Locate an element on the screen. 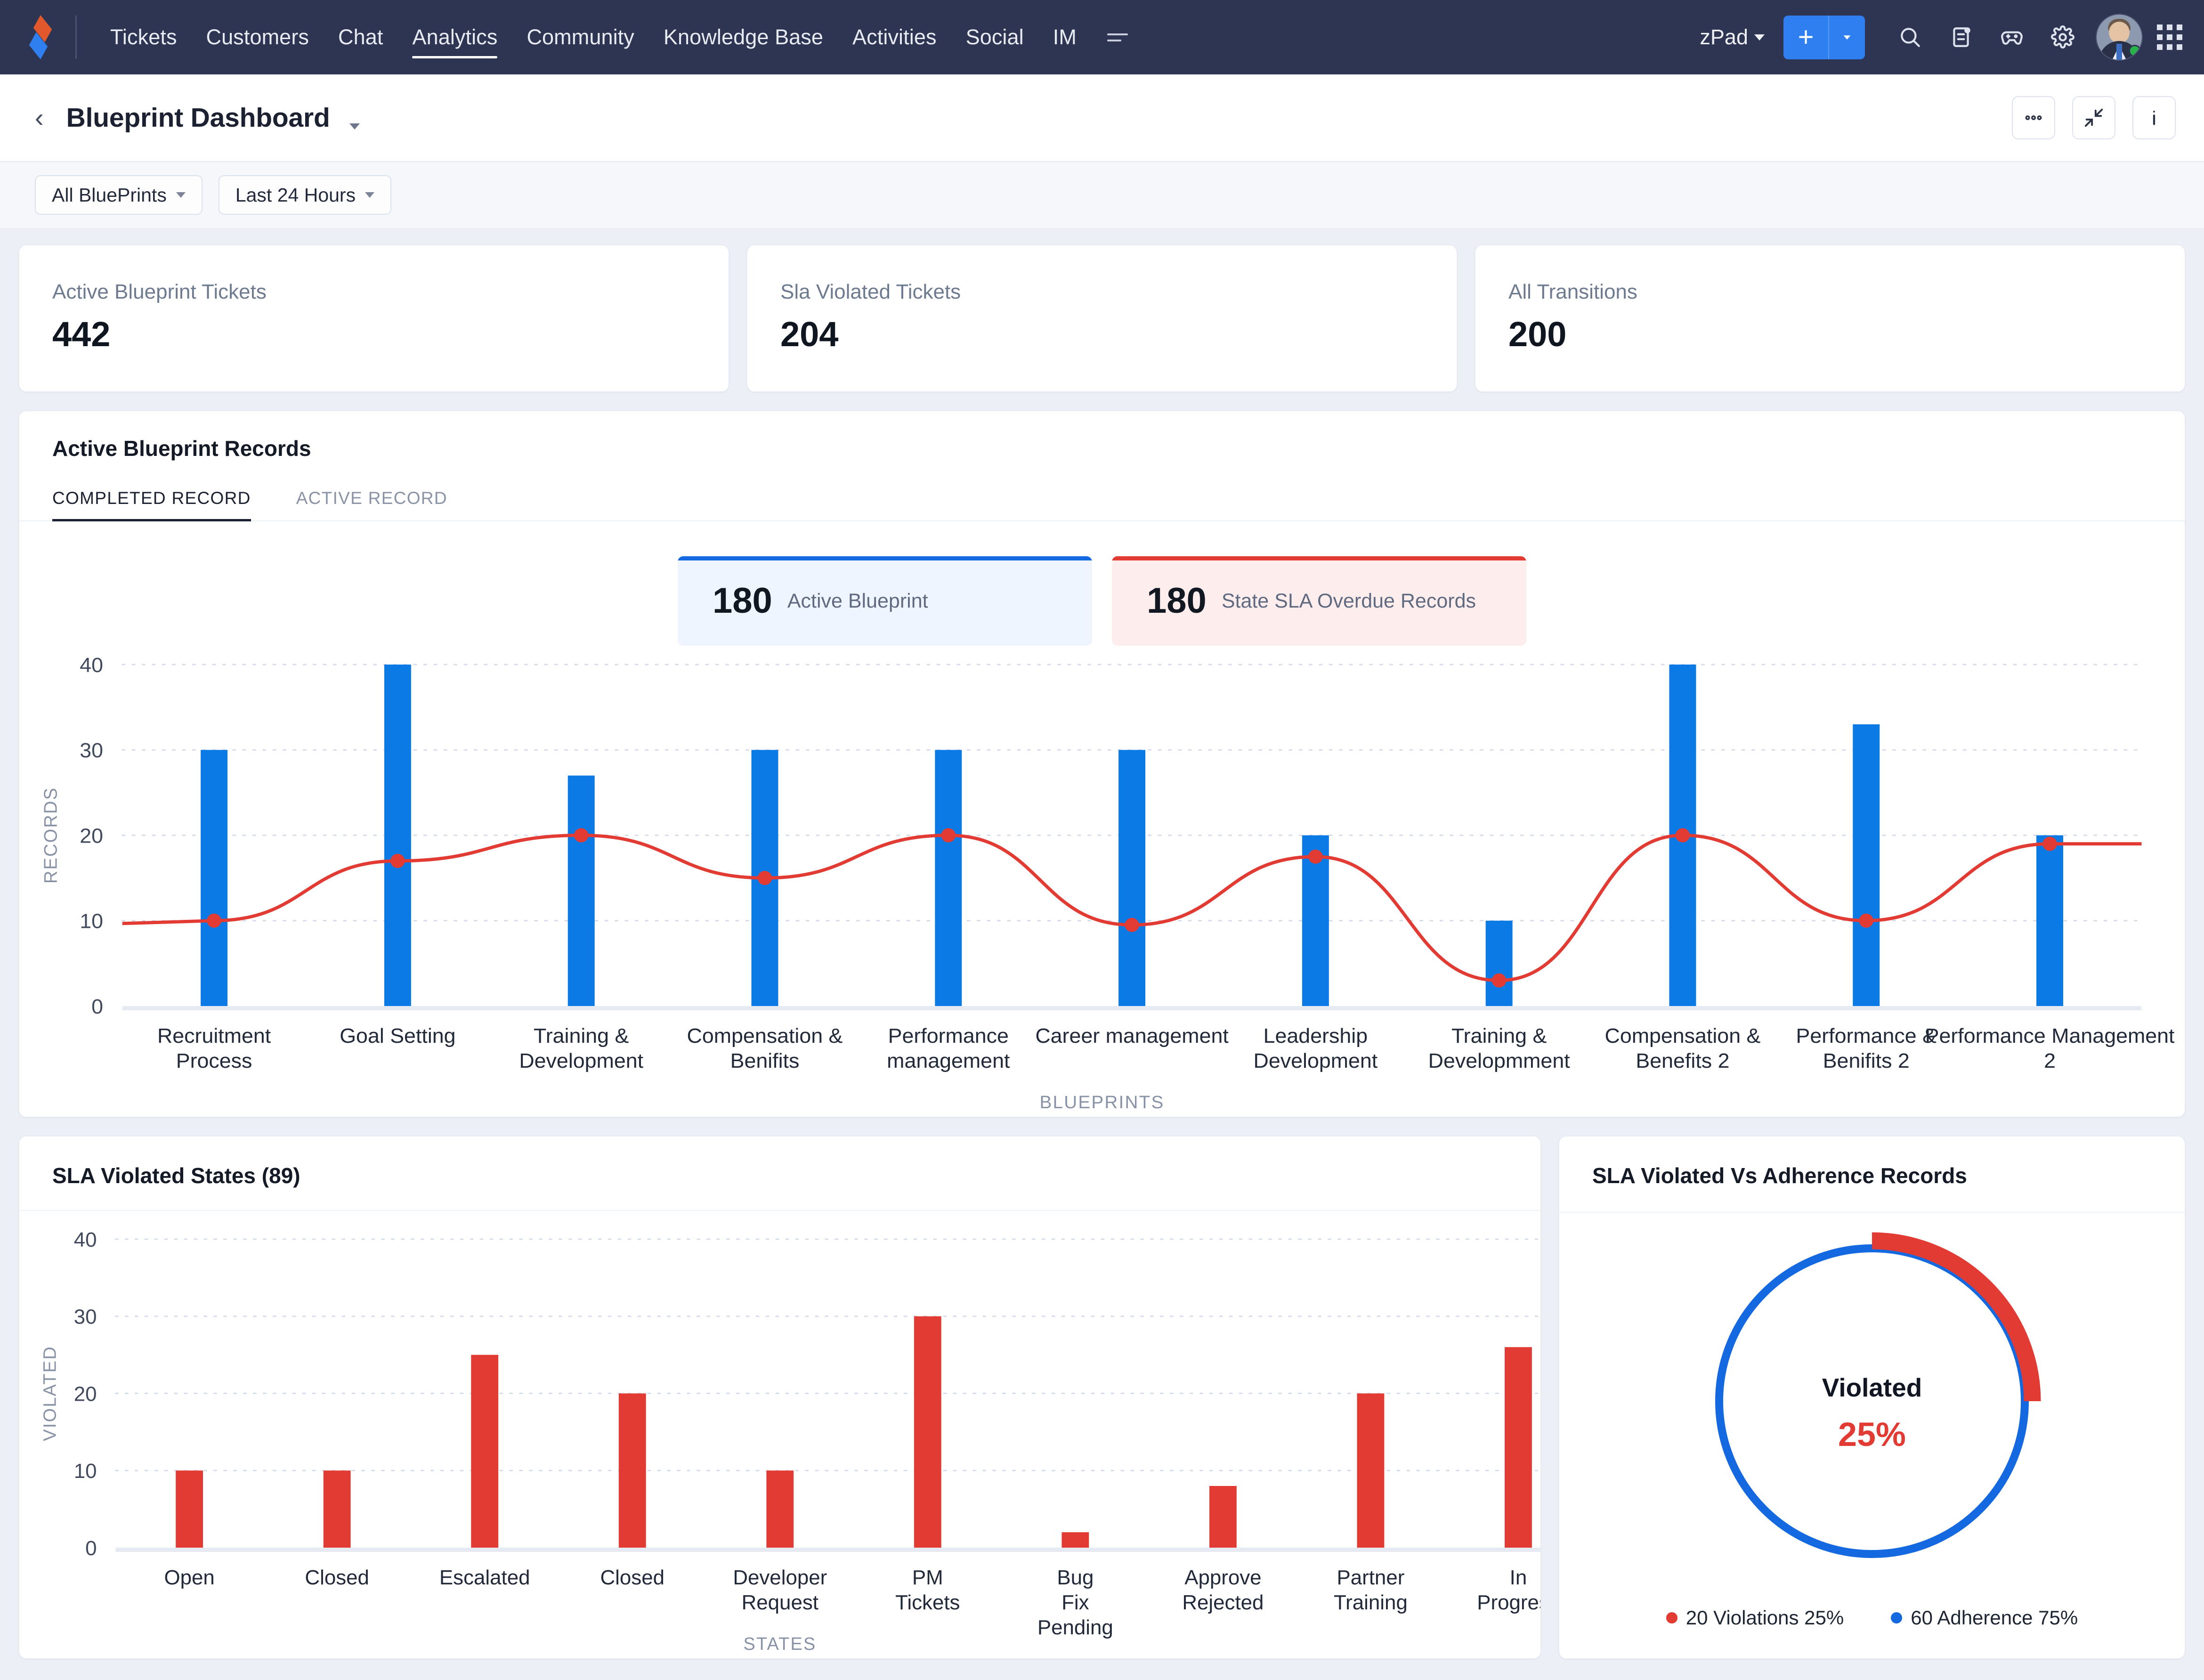 This screenshot has height=1680, width=2204. nav-divider is located at coordinates (76, 37).